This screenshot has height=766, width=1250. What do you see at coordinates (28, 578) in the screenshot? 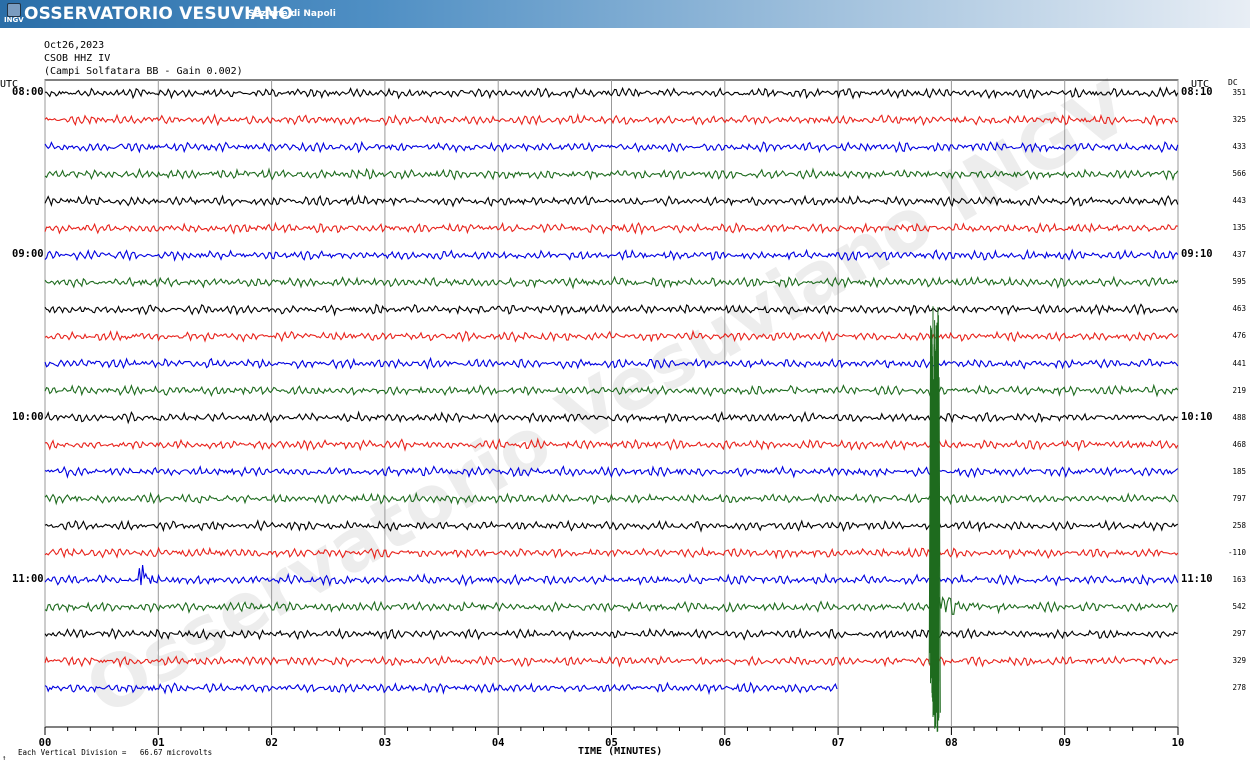
I see `left-time-label: 11:00` at bounding box center [28, 578].